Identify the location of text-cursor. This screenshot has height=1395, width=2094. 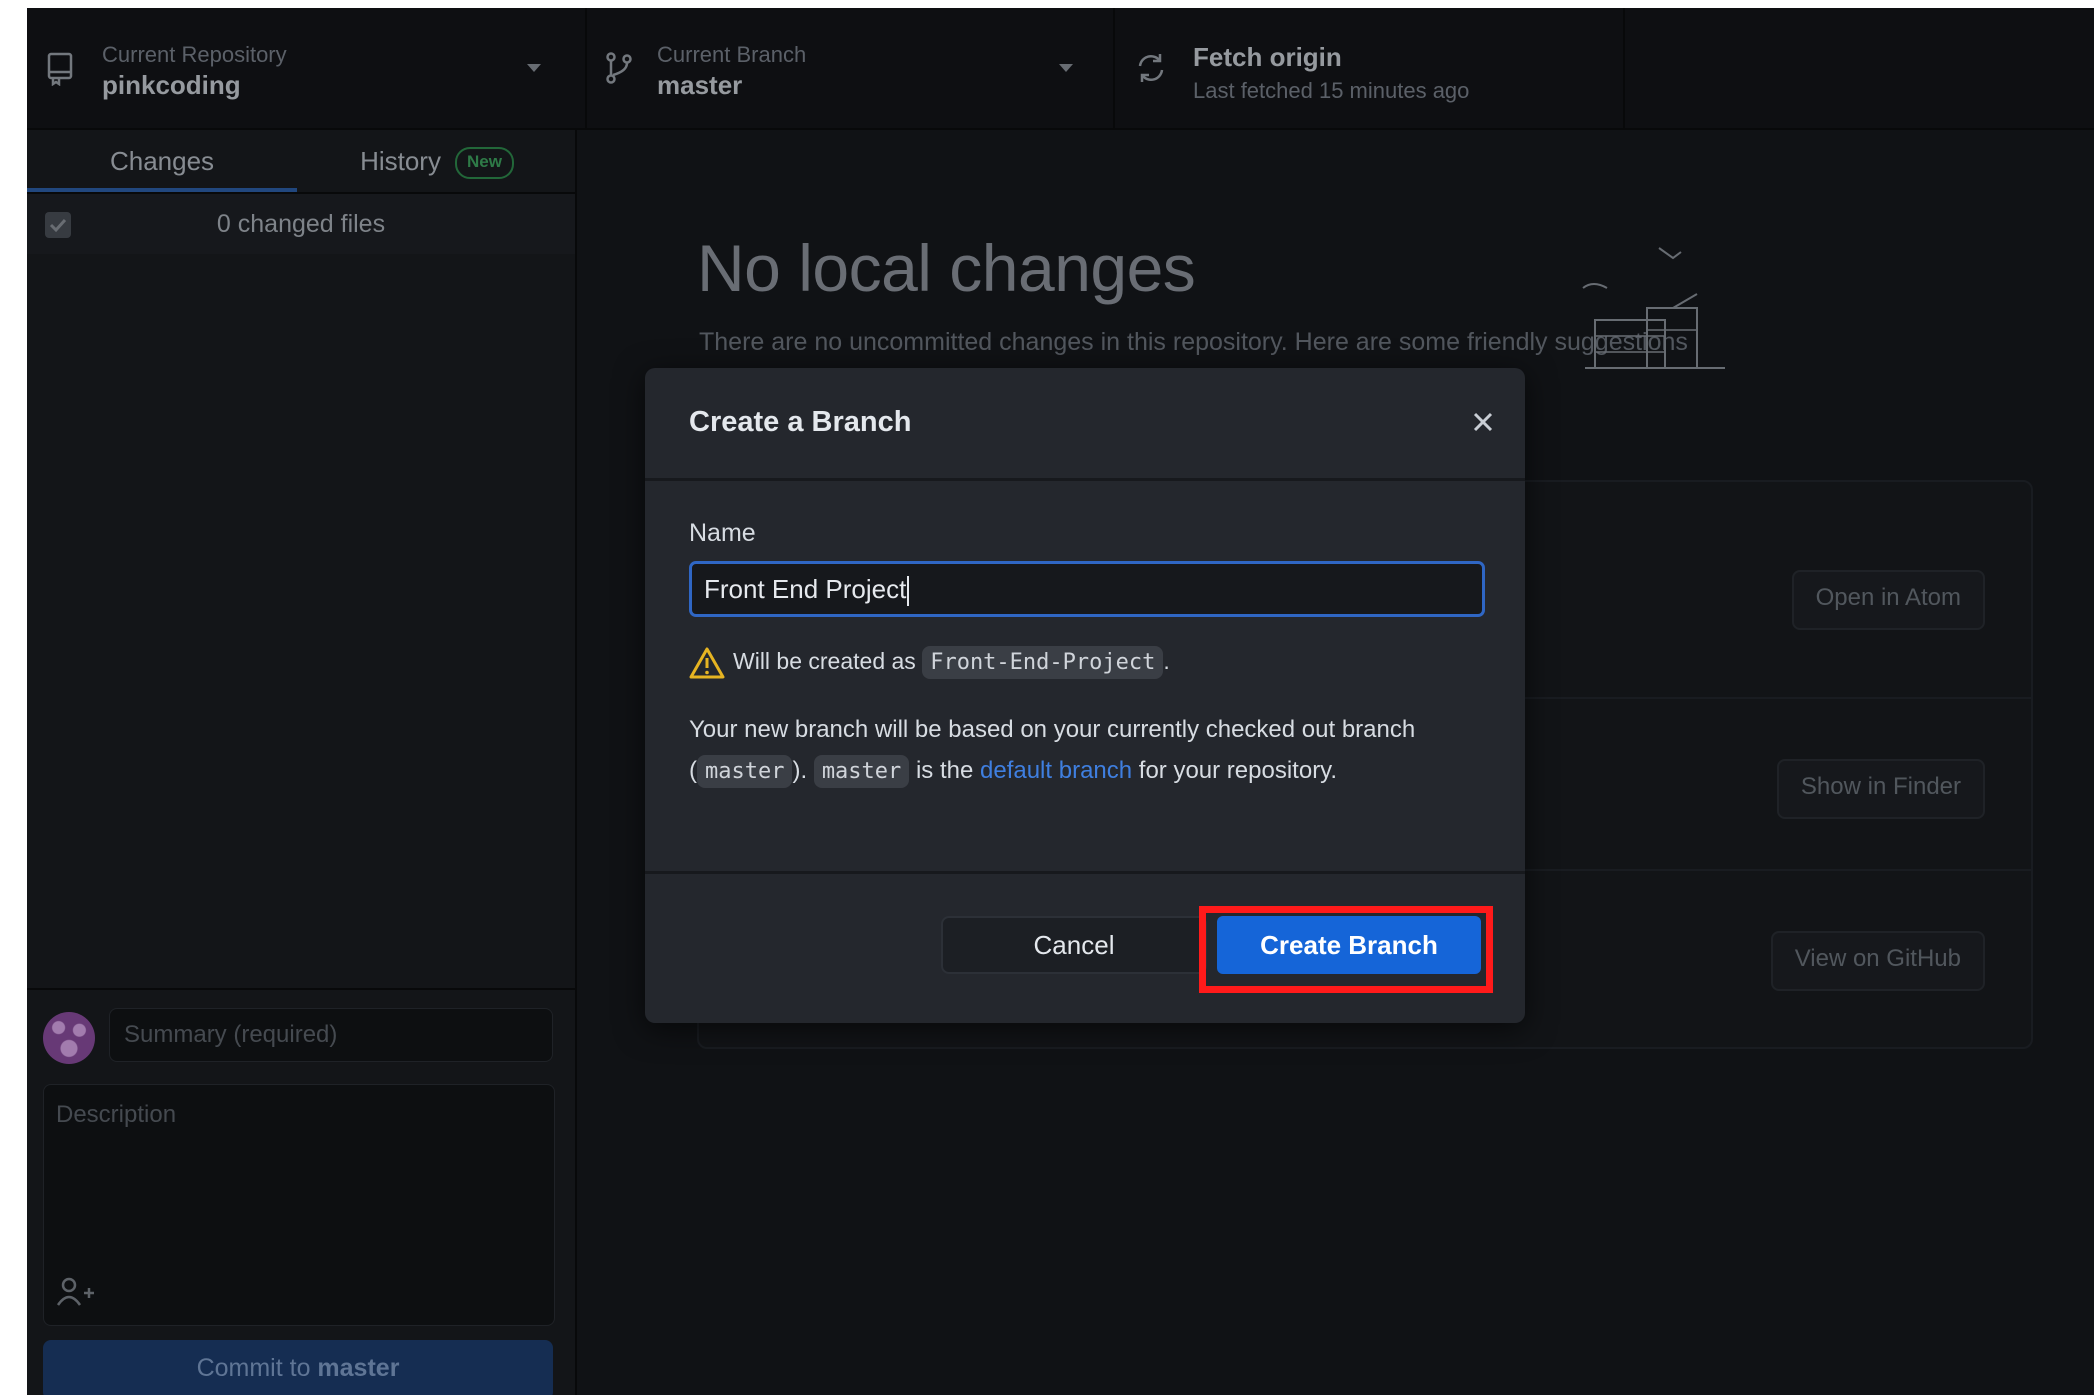
(908, 591).